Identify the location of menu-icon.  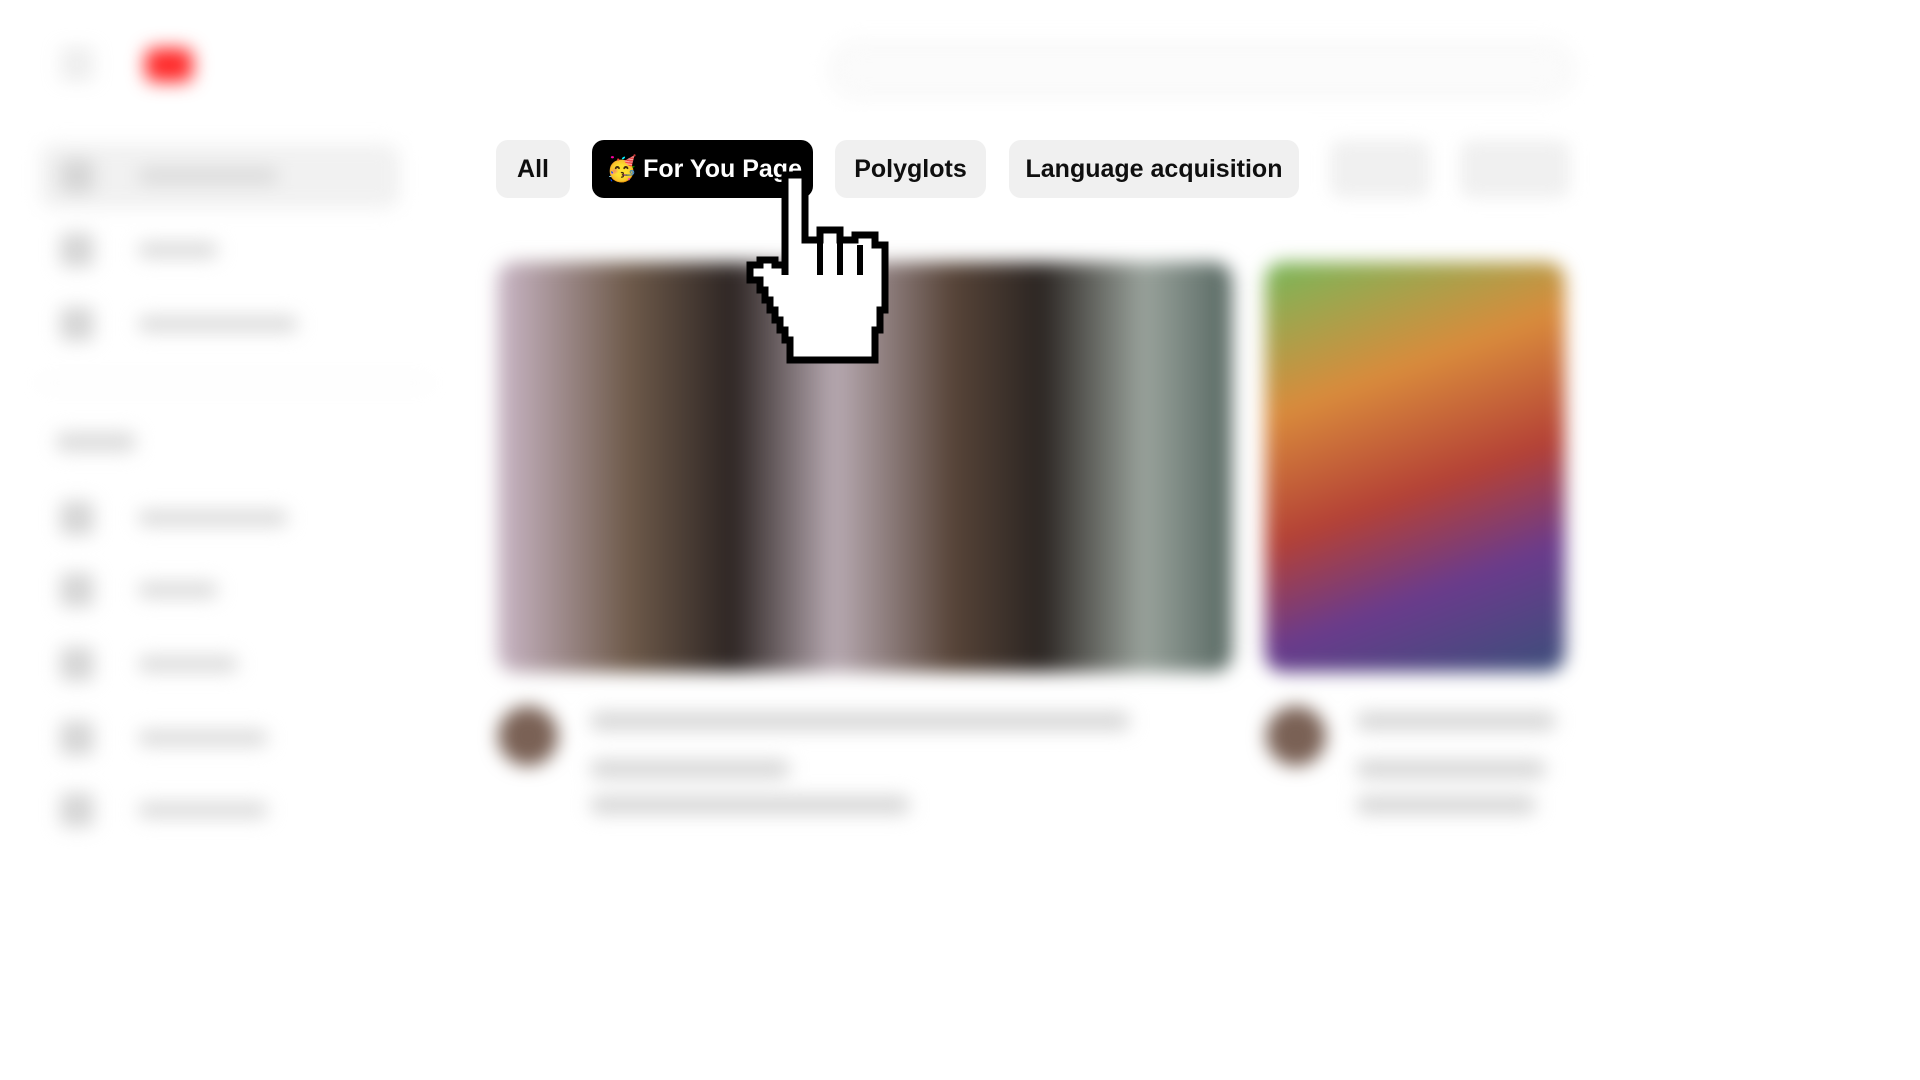
(77, 64).